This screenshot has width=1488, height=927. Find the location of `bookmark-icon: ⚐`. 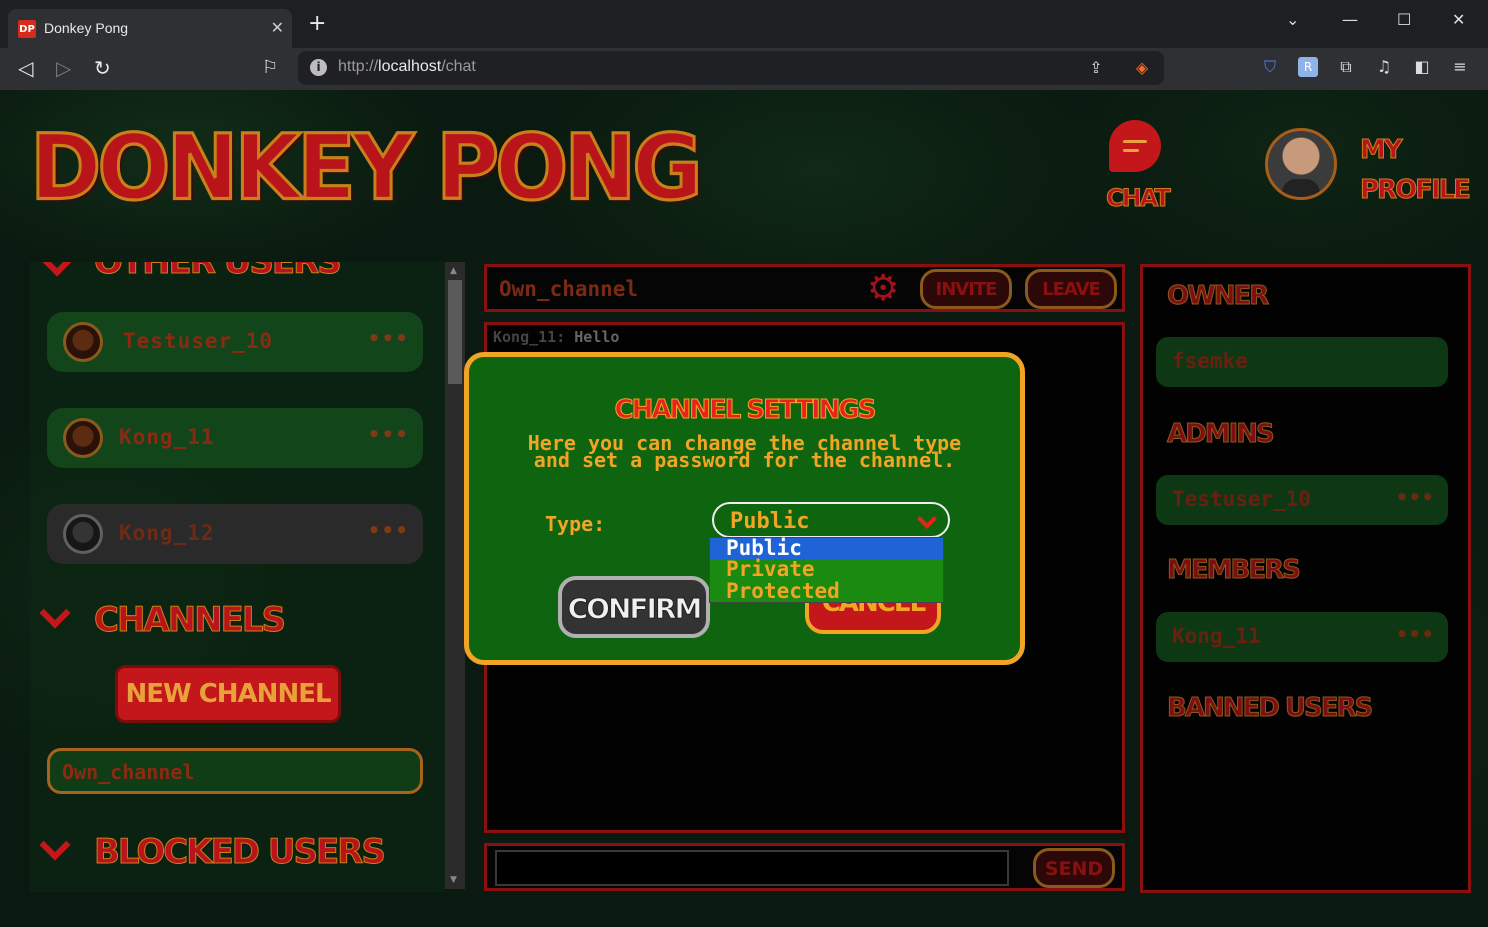

bookmark-icon: ⚐ is located at coordinates (270, 67).